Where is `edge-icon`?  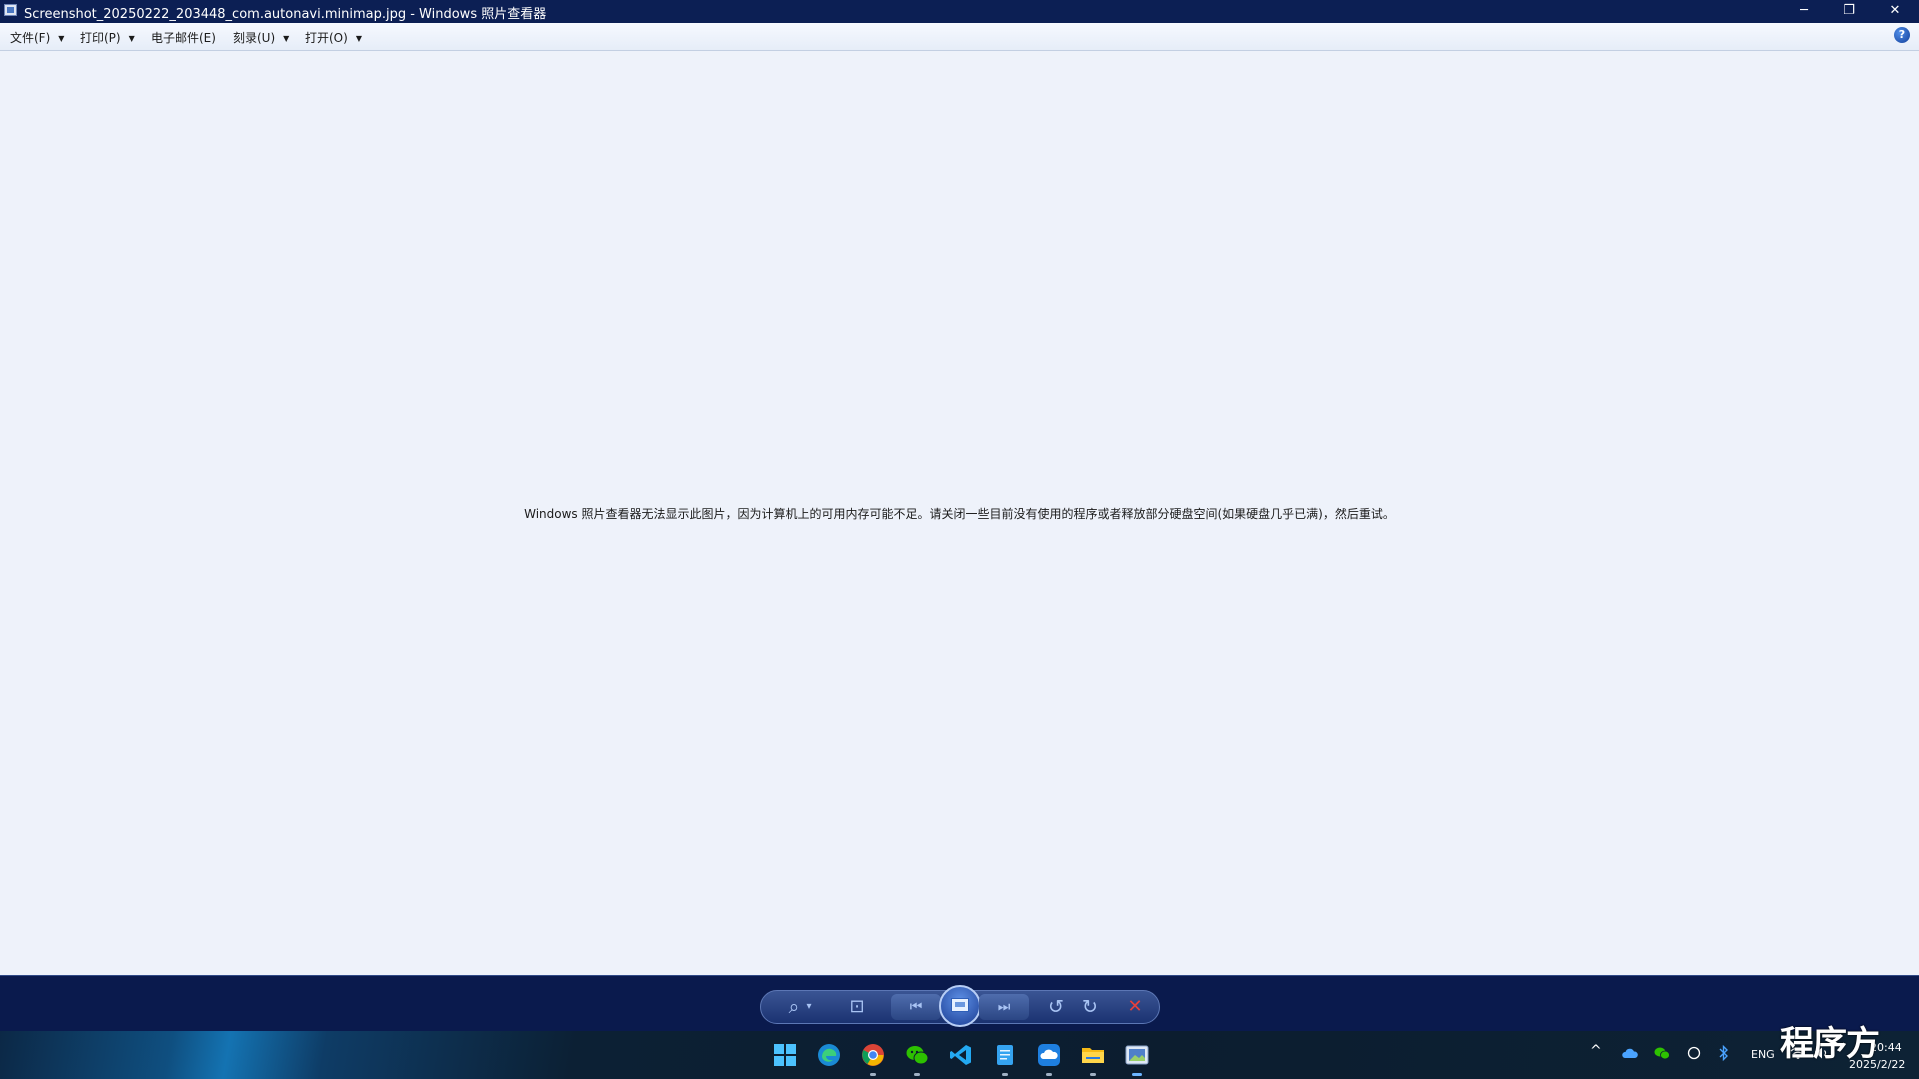
edge-icon is located at coordinates (829, 1055).